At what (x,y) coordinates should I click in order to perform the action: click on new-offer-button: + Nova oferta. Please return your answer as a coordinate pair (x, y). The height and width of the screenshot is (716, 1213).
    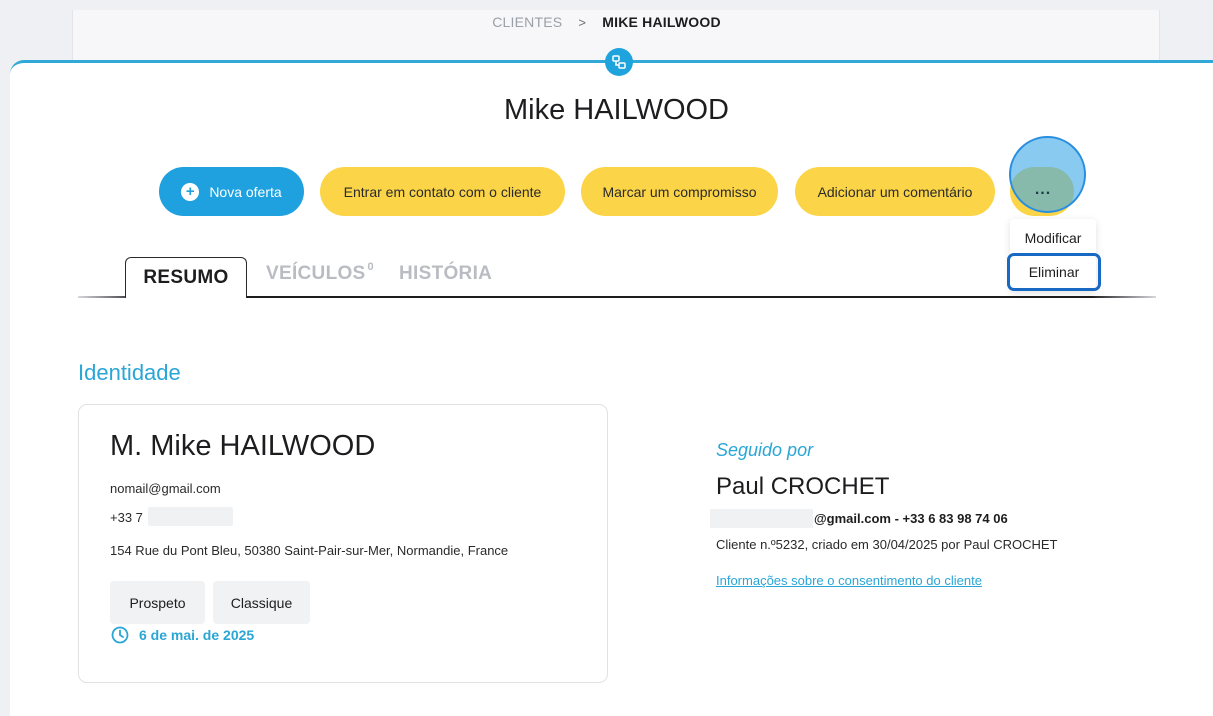
    Looking at the image, I should click on (231, 191).